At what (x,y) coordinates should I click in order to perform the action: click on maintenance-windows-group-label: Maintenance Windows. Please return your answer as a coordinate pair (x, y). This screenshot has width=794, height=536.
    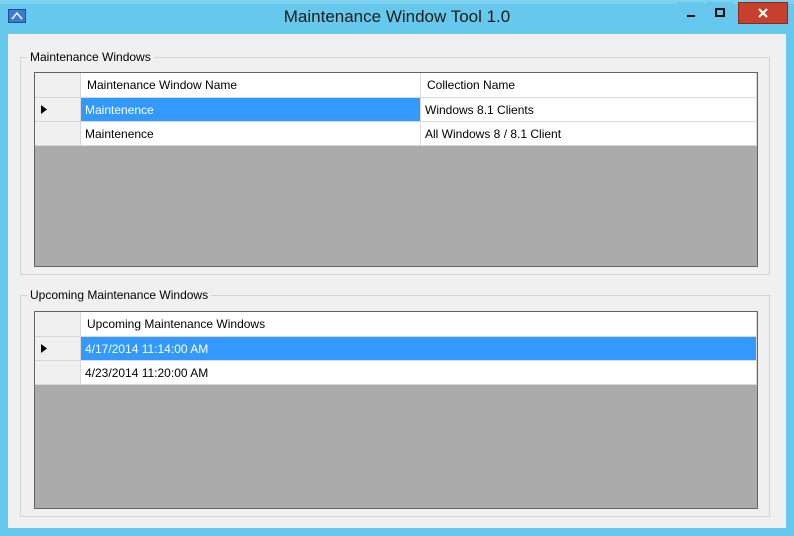
    Looking at the image, I should click on (90, 57).